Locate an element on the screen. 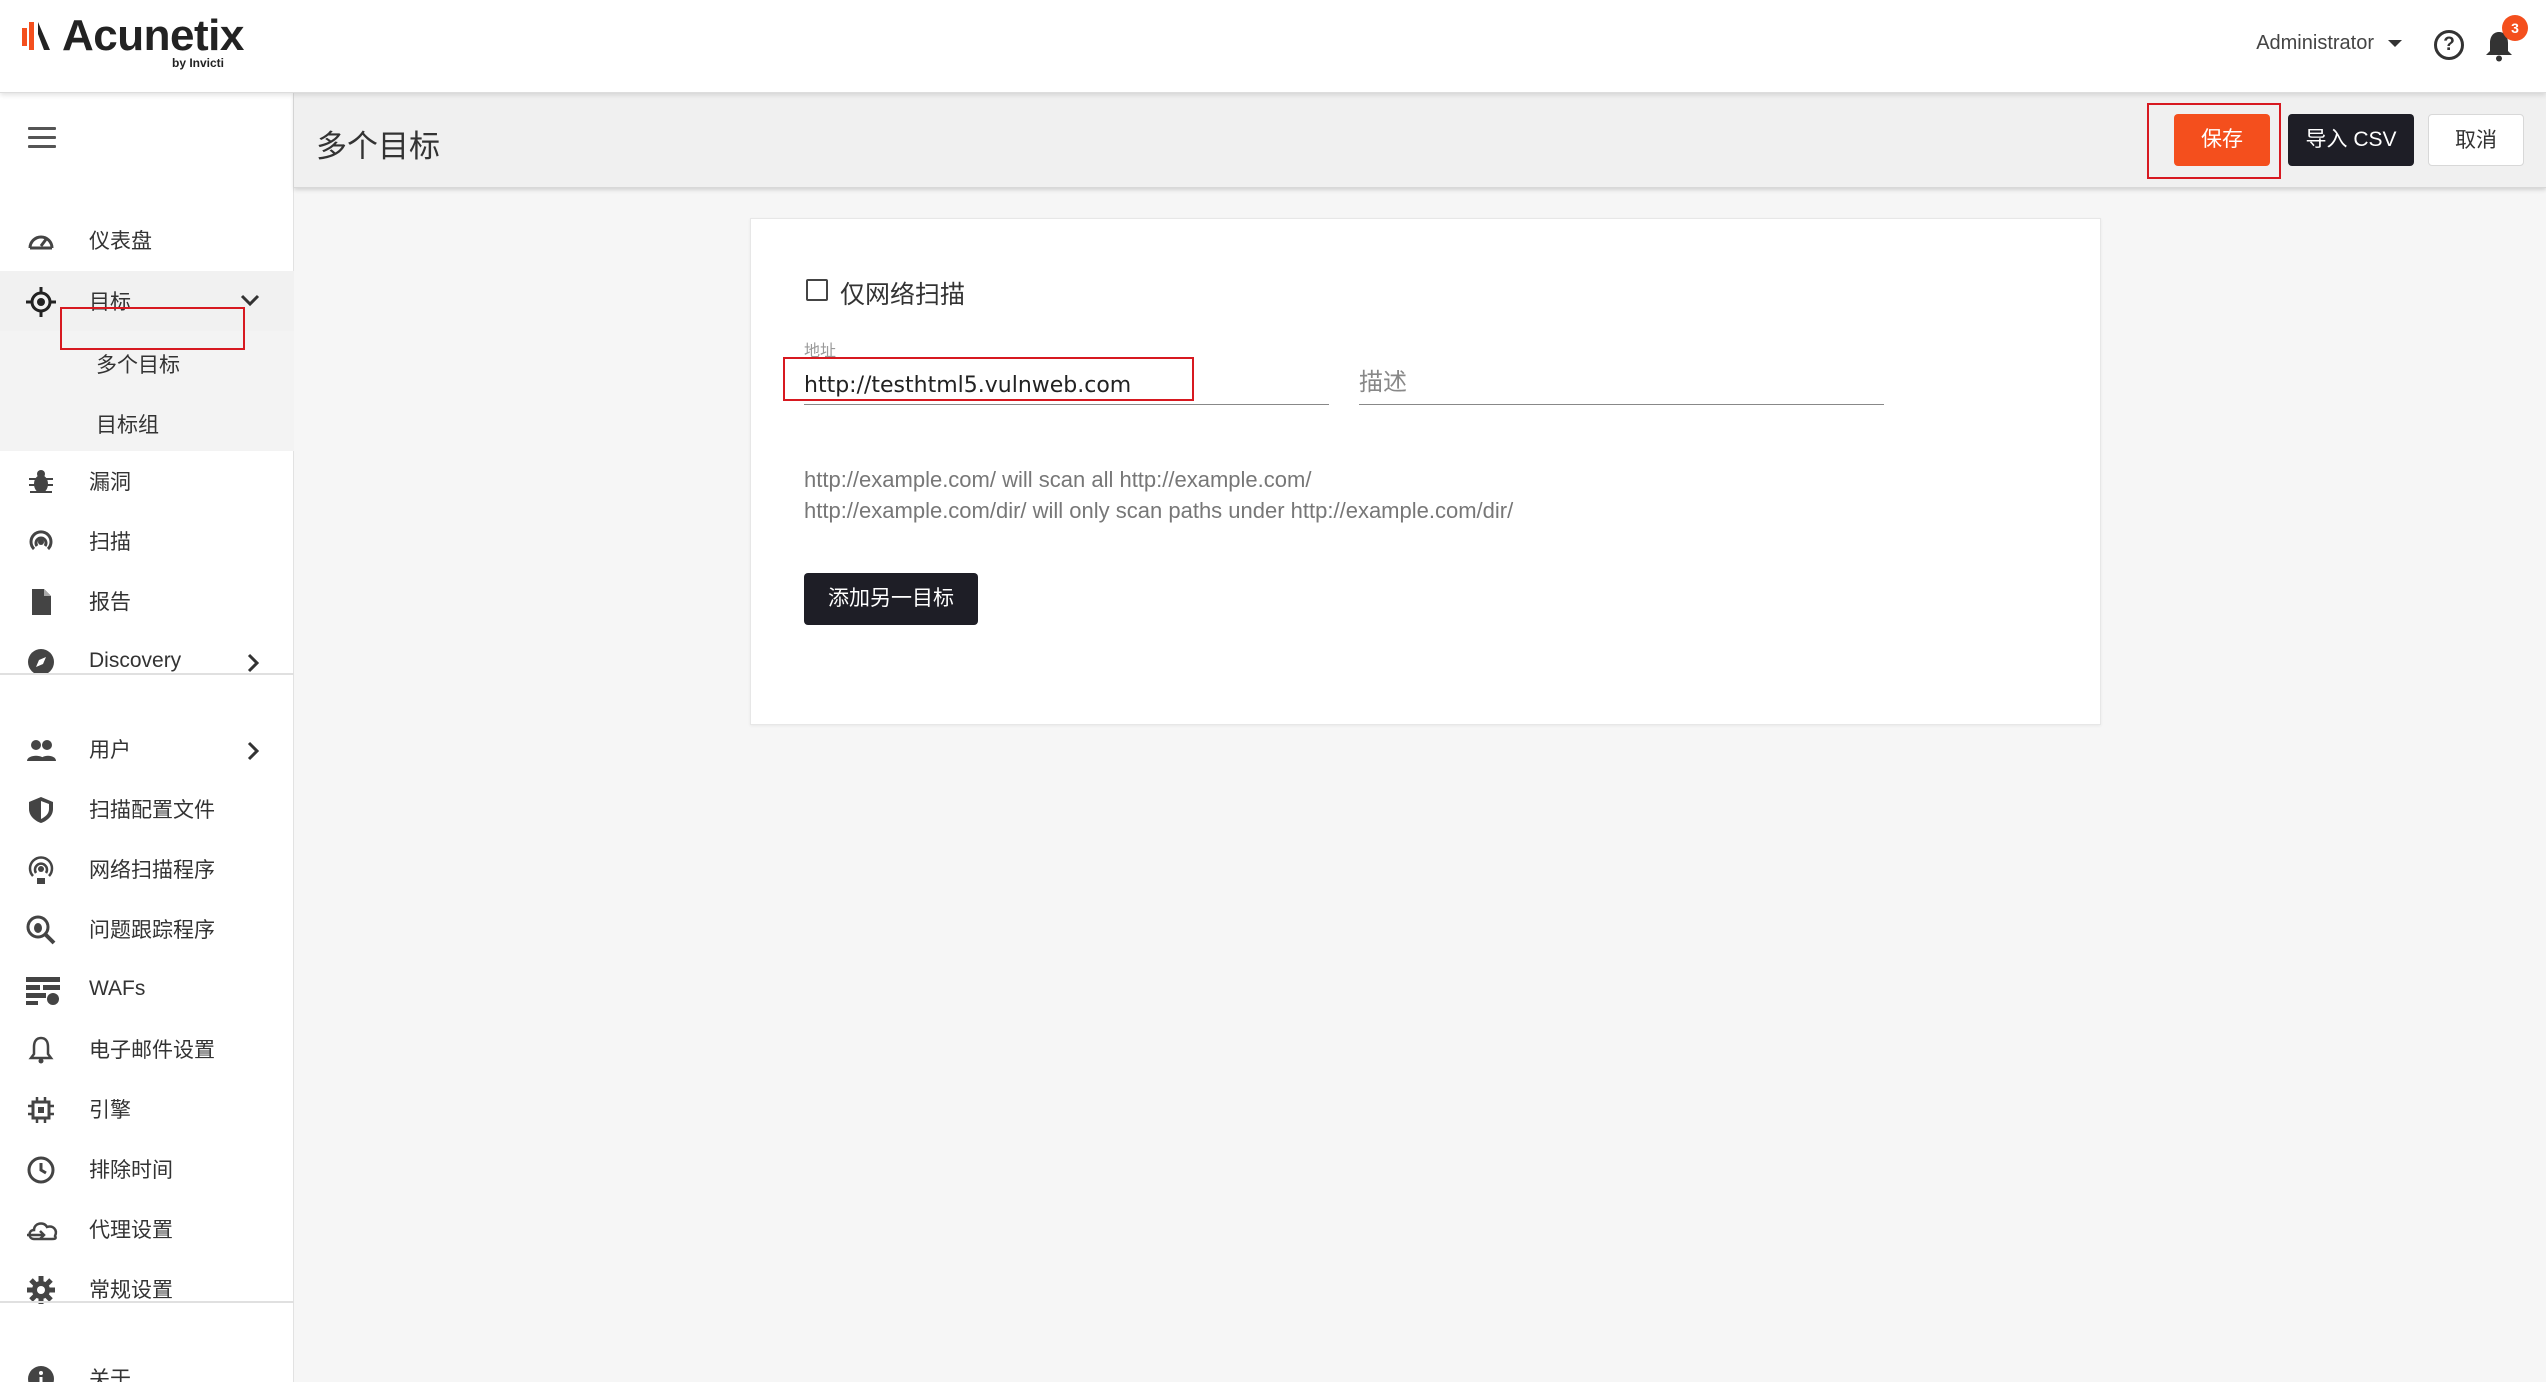 The height and width of the screenshot is (1382, 2546). sidebar-item-label: 电子邮件设置 is located at coordinates (152, 1050).